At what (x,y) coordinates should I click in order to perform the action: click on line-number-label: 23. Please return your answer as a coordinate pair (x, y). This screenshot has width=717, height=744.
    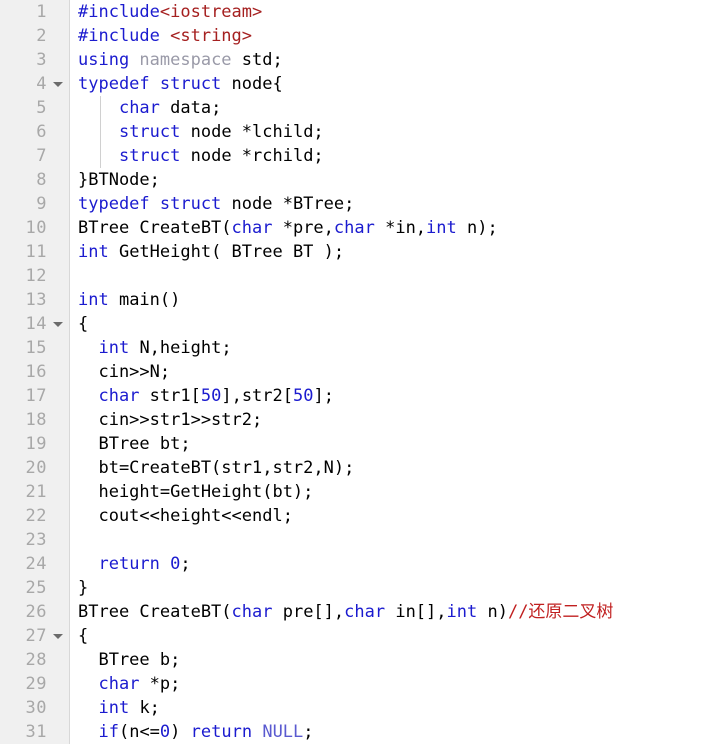
    Looking at the image, I should click on (36, 540).